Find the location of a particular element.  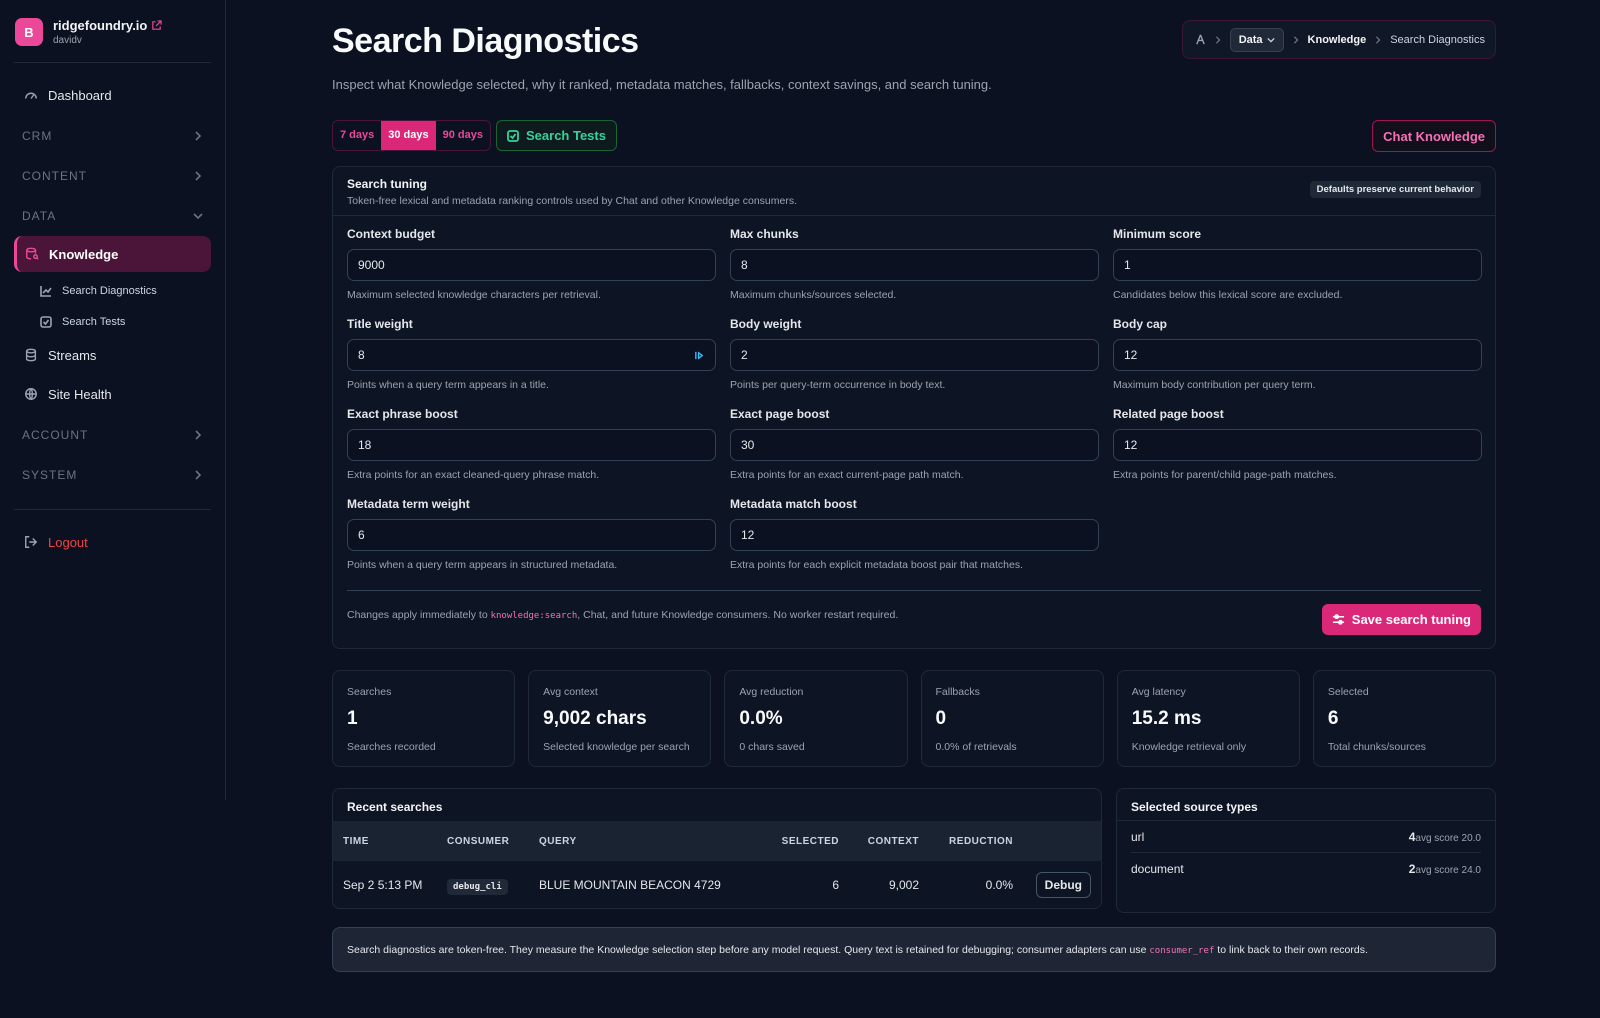

input-value: 9000 is located at coordinates (371, 265).